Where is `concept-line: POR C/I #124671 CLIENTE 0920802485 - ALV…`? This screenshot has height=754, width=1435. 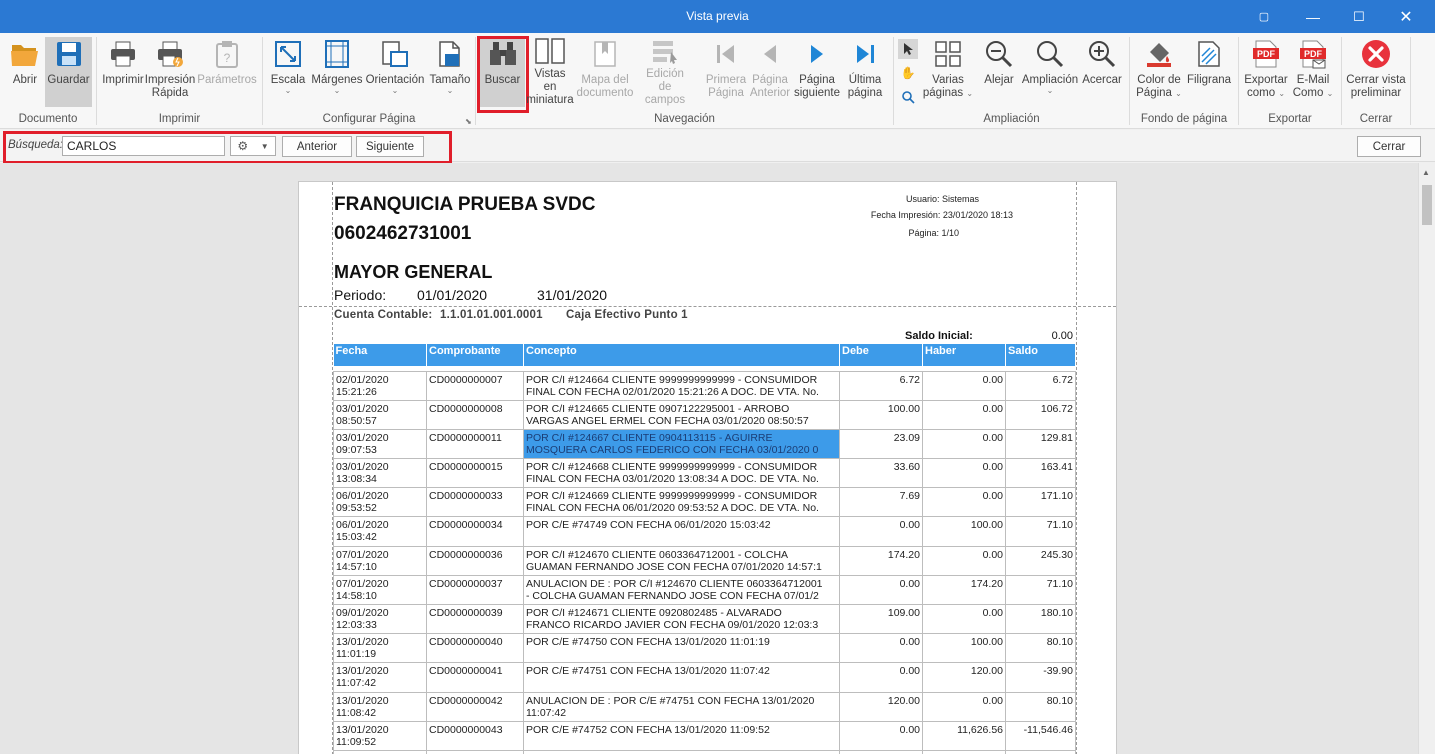
concept-line: POR C/I #124671 CLIENTE 0920802485 - ALV… is located at coordinates (654, 613).